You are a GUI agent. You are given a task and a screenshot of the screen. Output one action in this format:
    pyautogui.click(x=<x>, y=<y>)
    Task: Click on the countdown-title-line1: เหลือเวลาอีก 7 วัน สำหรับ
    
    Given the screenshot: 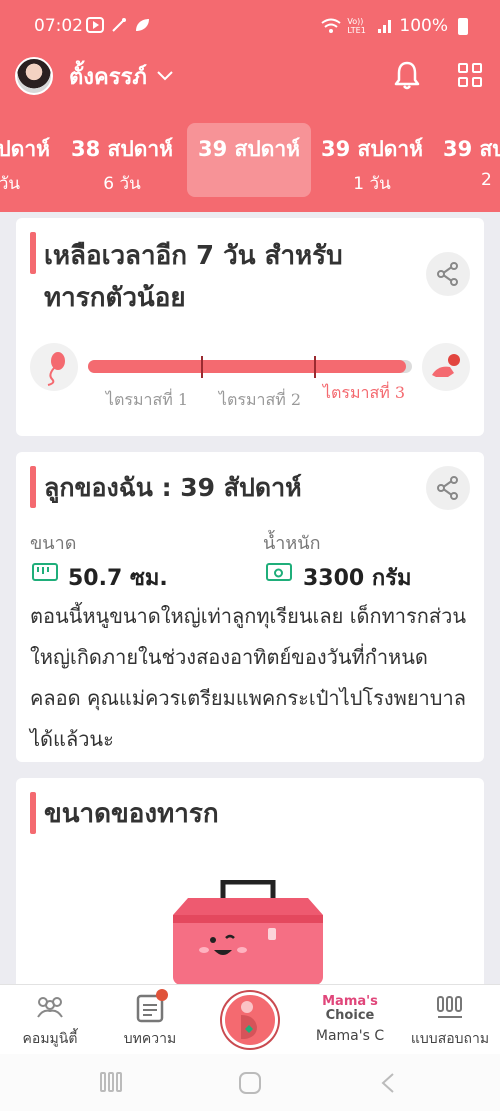 What is the action you would take?
    pyautogui.click(x=193, y=256)
    